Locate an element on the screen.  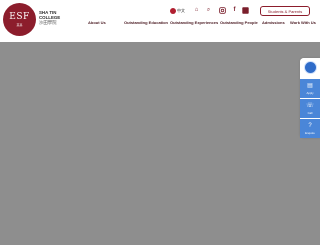
students-parents-button: Students & Parents is located at coordinates (285, 11).